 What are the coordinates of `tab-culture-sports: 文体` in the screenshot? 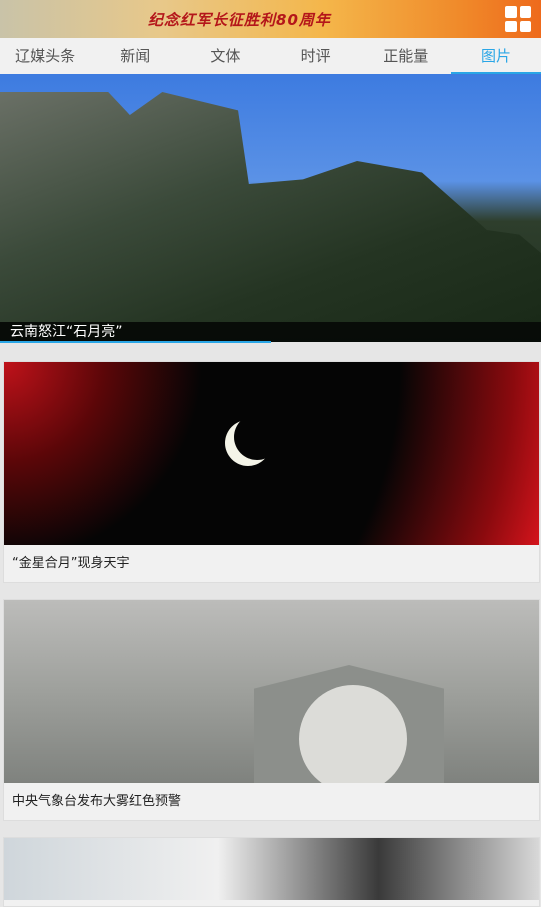 It's located at (225, 56).